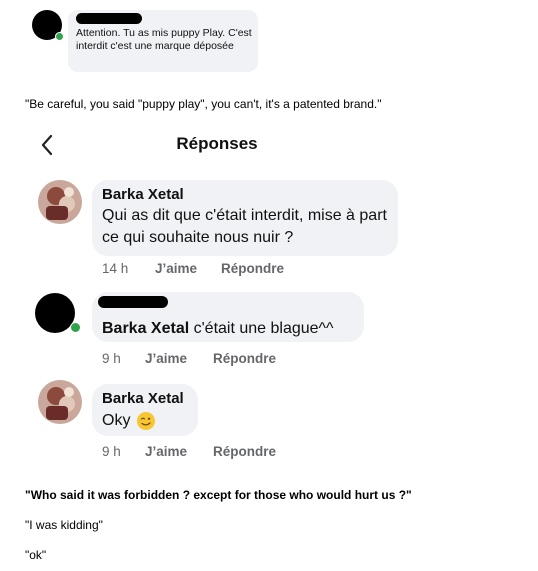 Image resolution: width=538 pixels, height=571 pixels. Describe the element at coordinates (146, 421) in the screenshot. I see `winking-face-icon` at that location.